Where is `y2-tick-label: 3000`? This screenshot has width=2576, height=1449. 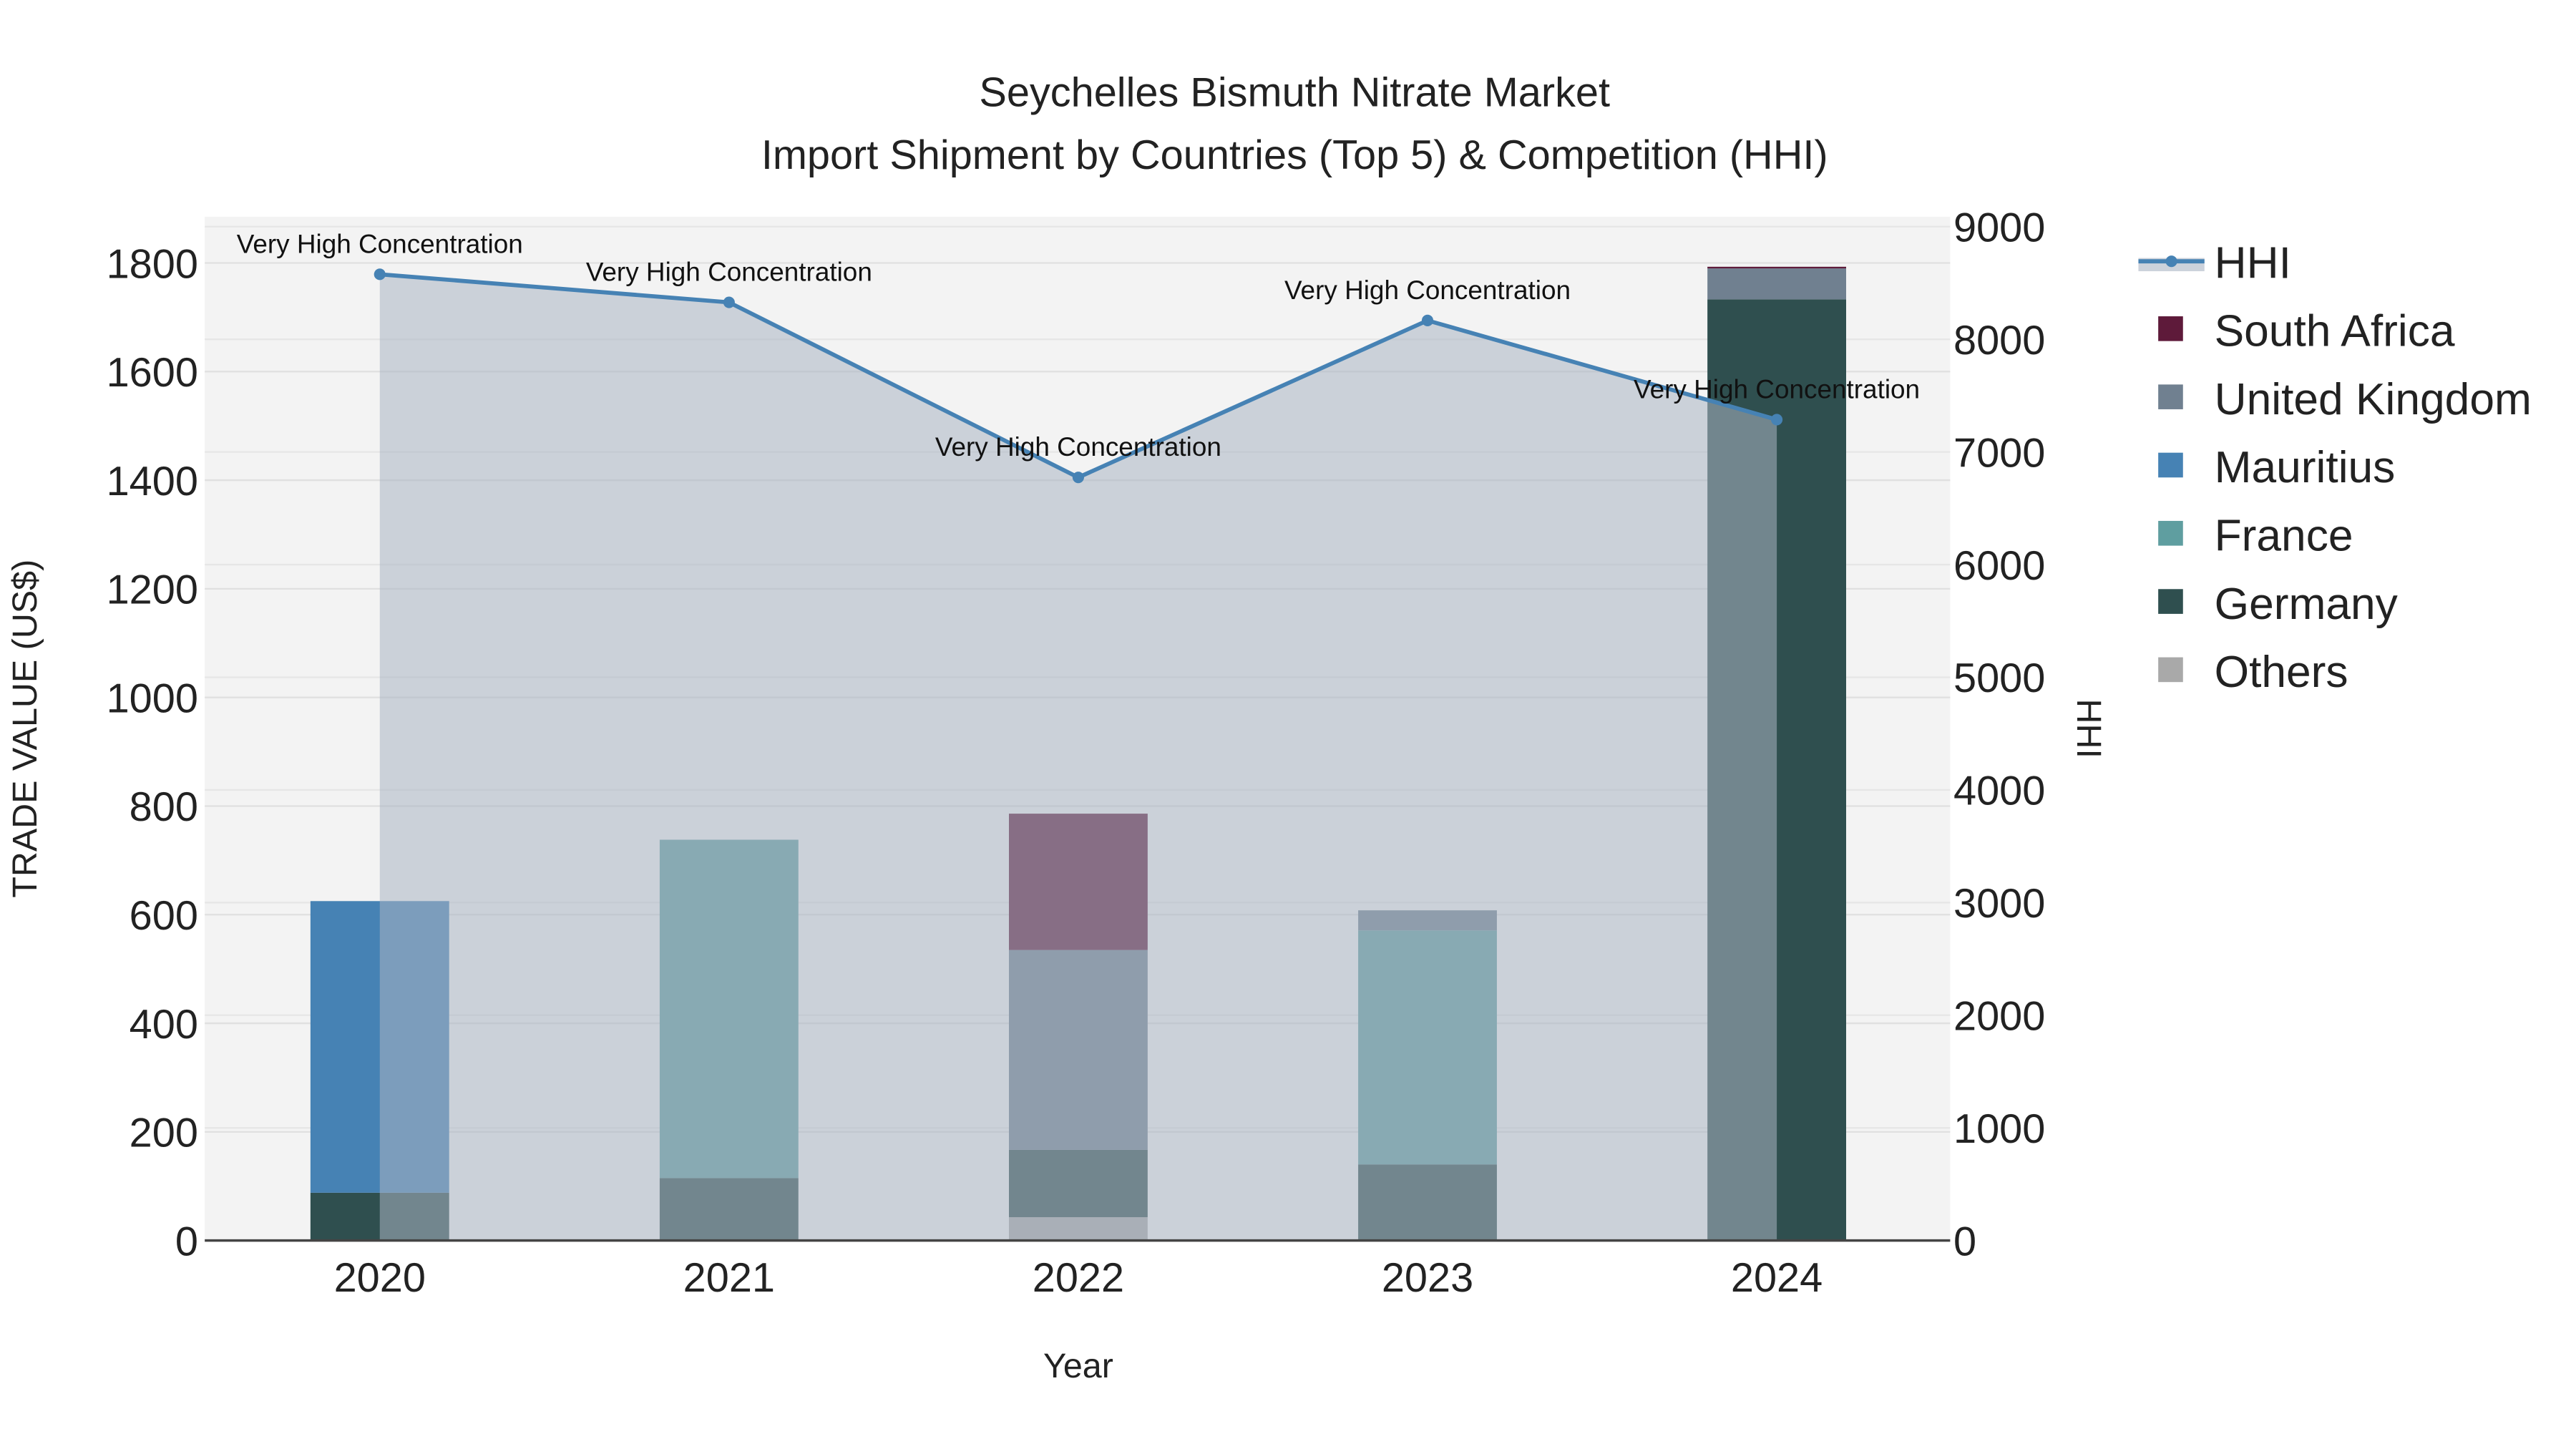
y2-tick-label: 3000 is located at coordinates (1999, 904).